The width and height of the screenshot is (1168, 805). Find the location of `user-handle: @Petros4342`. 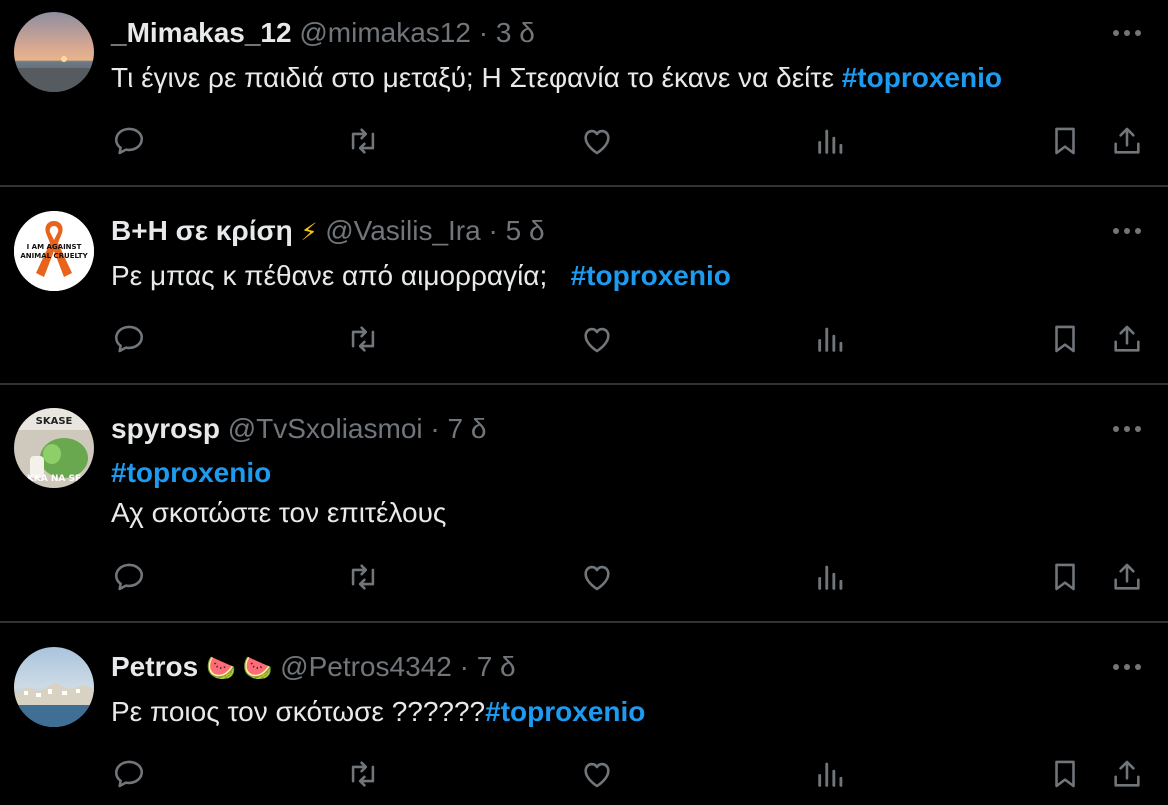

user-handle: @Petros4342 is located at coordinates (366, 666).